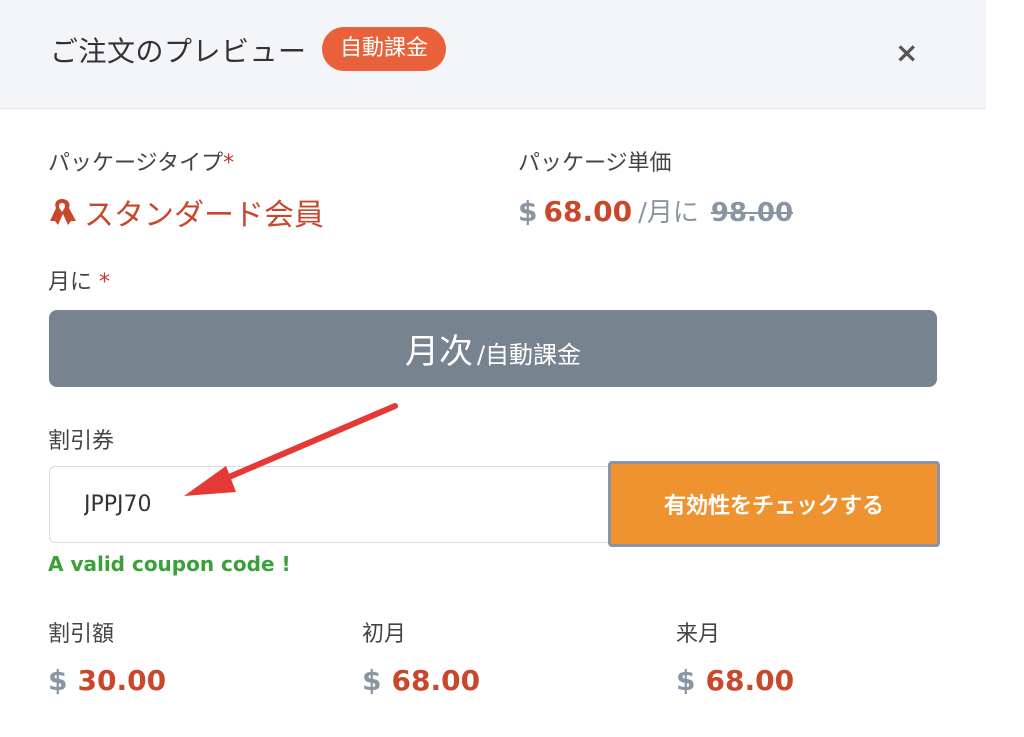  Describe the element at coordinates (81, 441) in the screenshot. I see `coupon-label: 割引券` at that location.